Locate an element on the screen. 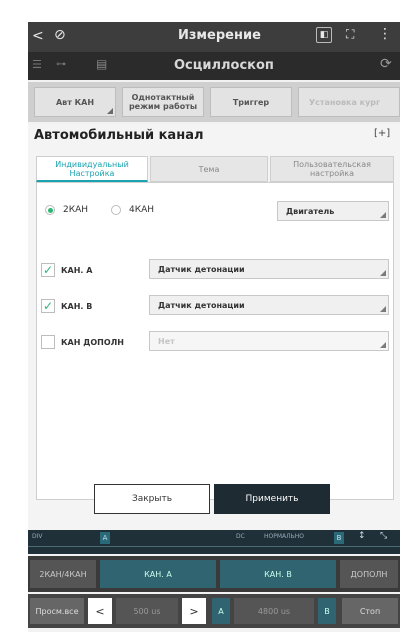  apply-button: Применить is located at coordinates (272, 499).